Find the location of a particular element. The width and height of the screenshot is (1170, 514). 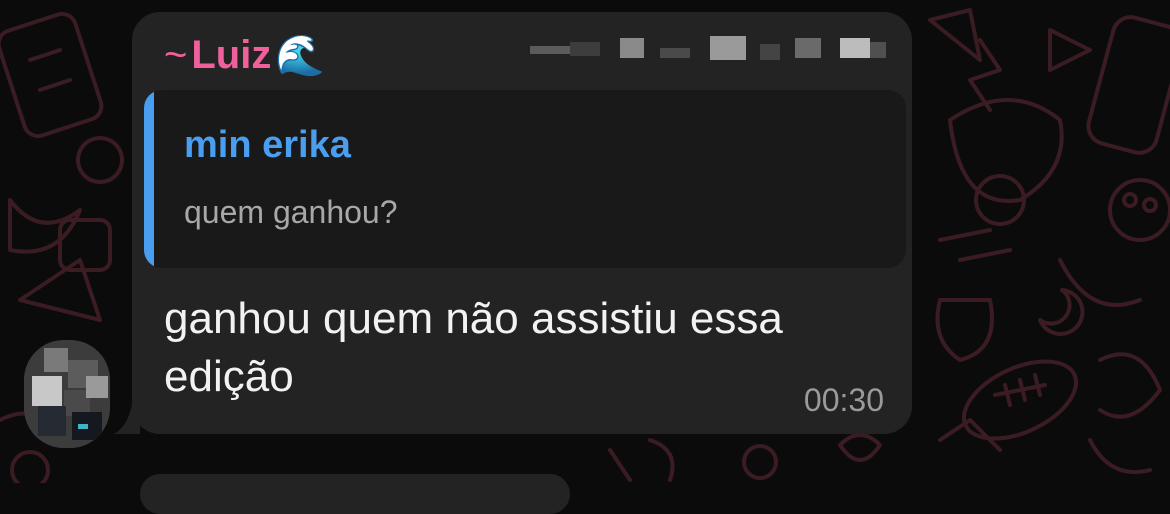

message-text: ganhou quem não assistiu essa edição is located at coordinates (473, 347).